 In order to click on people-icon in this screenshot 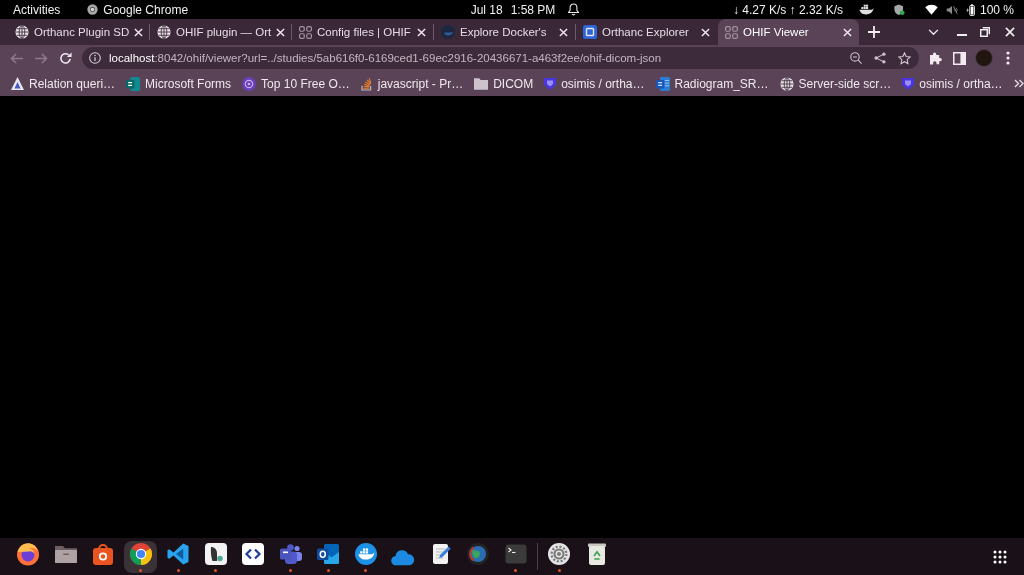, I will do `click(290, 553)`.